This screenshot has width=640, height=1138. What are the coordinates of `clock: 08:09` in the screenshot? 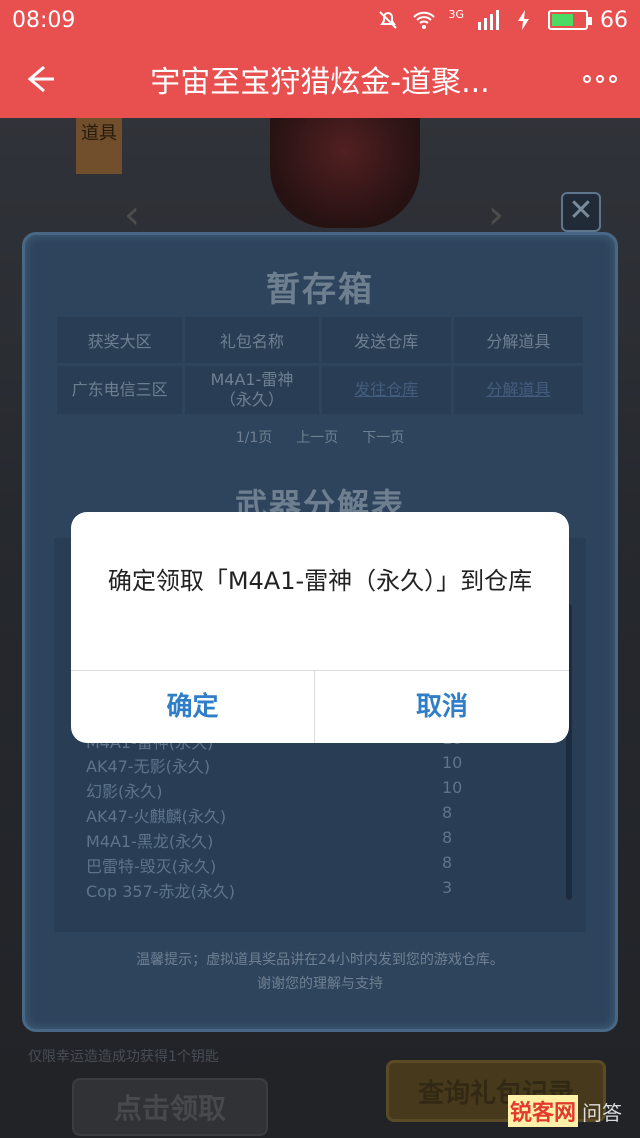 It's located at (44, 20).